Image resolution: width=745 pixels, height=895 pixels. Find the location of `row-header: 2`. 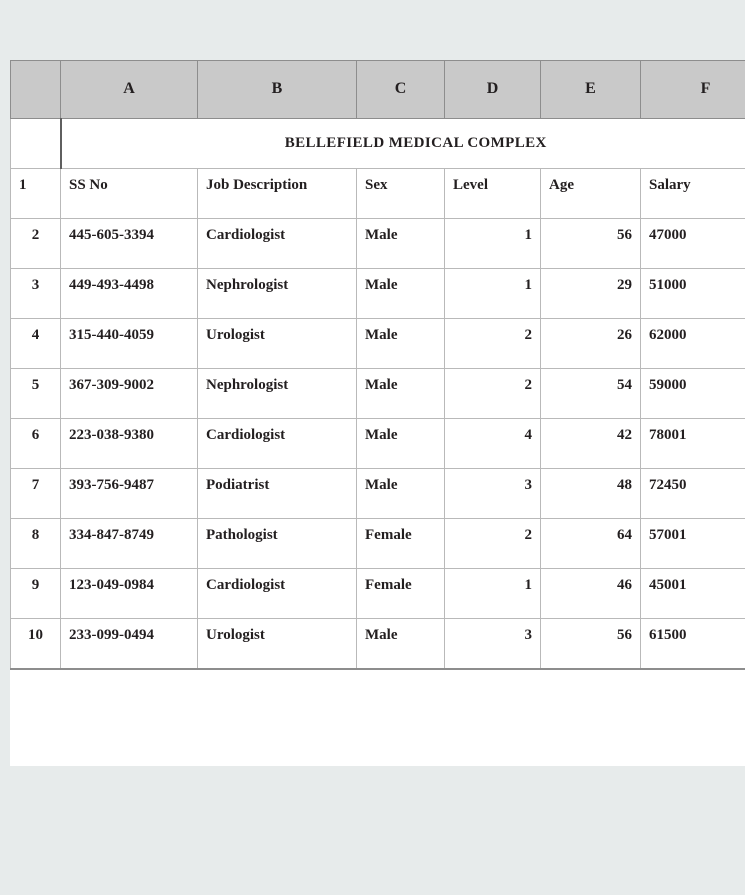

row-header: 2 is located at coordinates (35, 243).